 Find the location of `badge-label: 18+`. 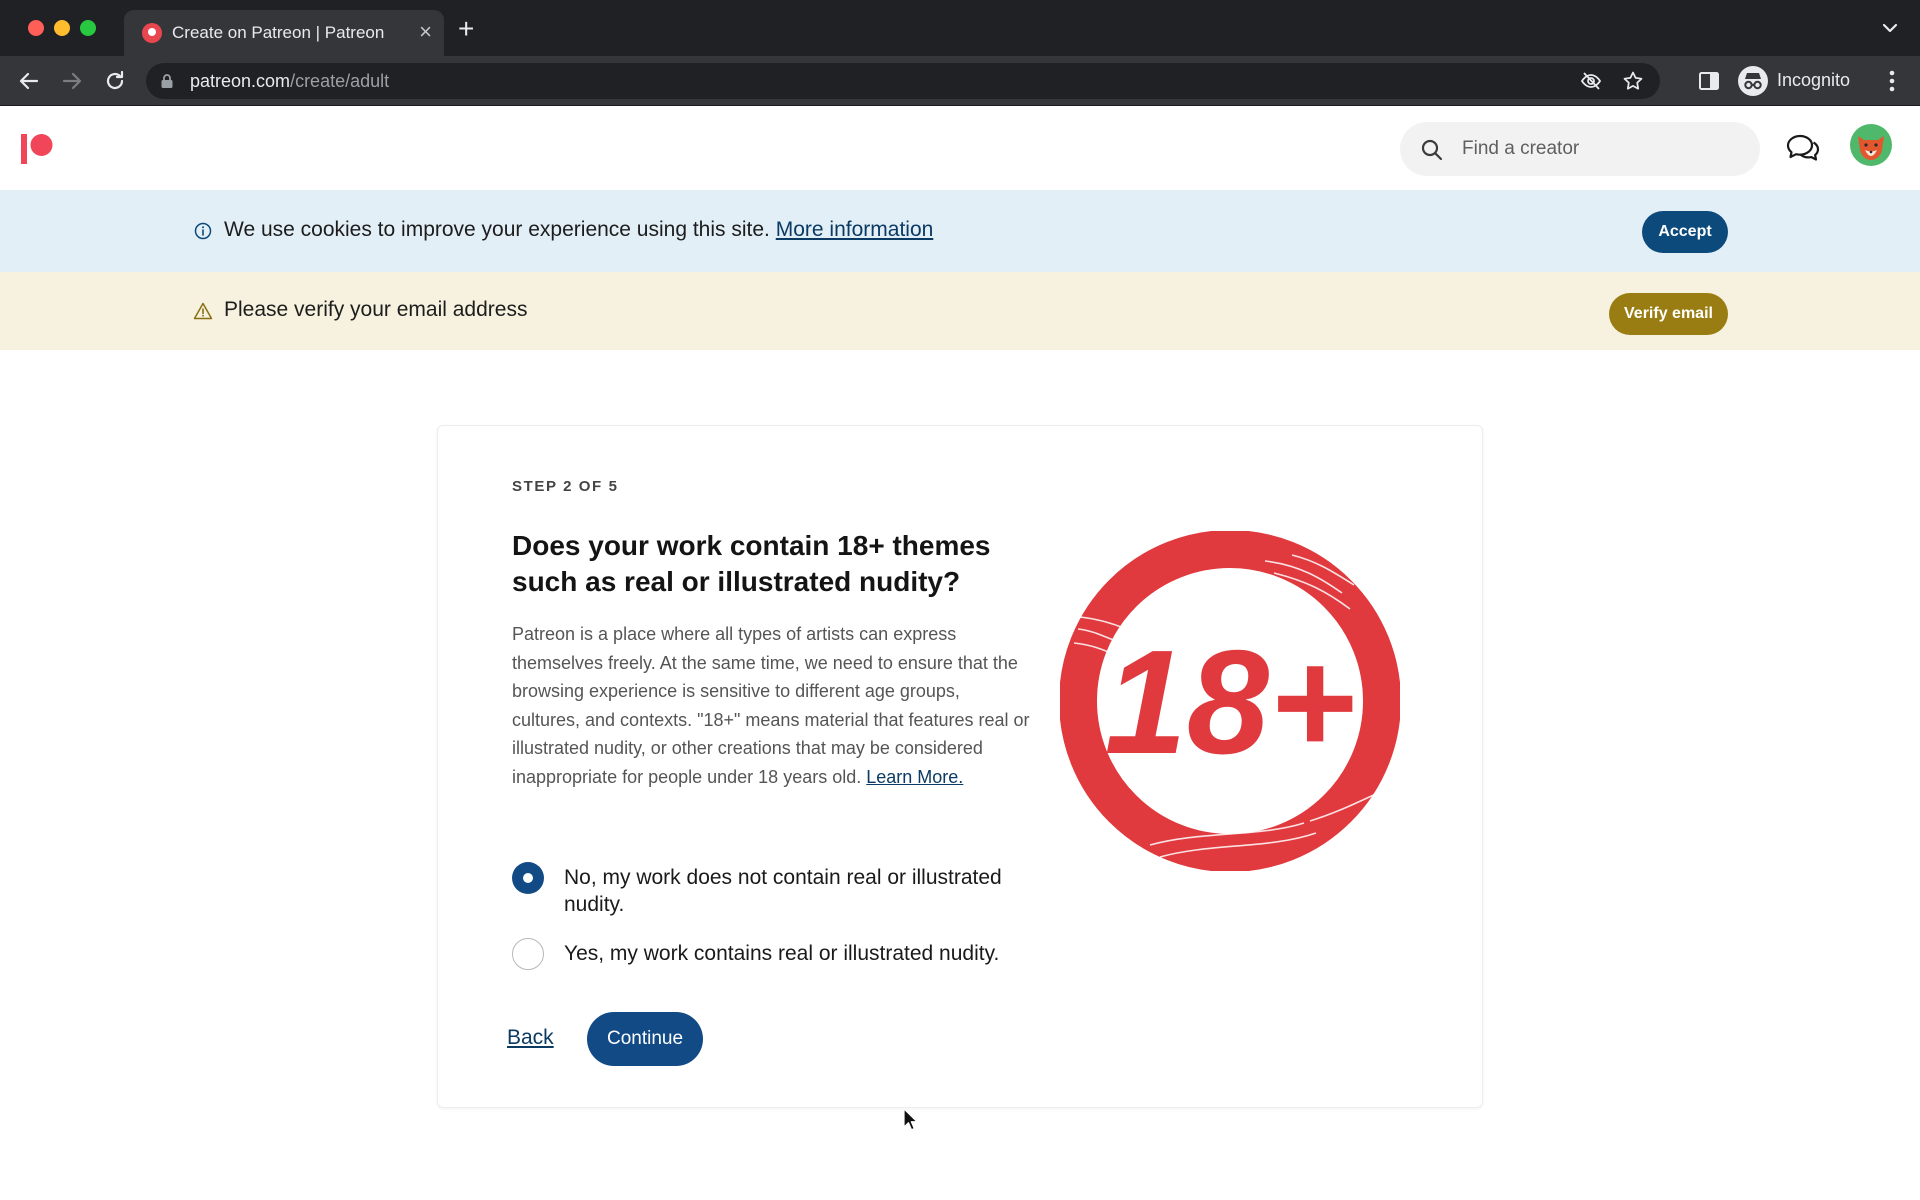

badge-label: 18+ is located at coordinates (1229, 702).